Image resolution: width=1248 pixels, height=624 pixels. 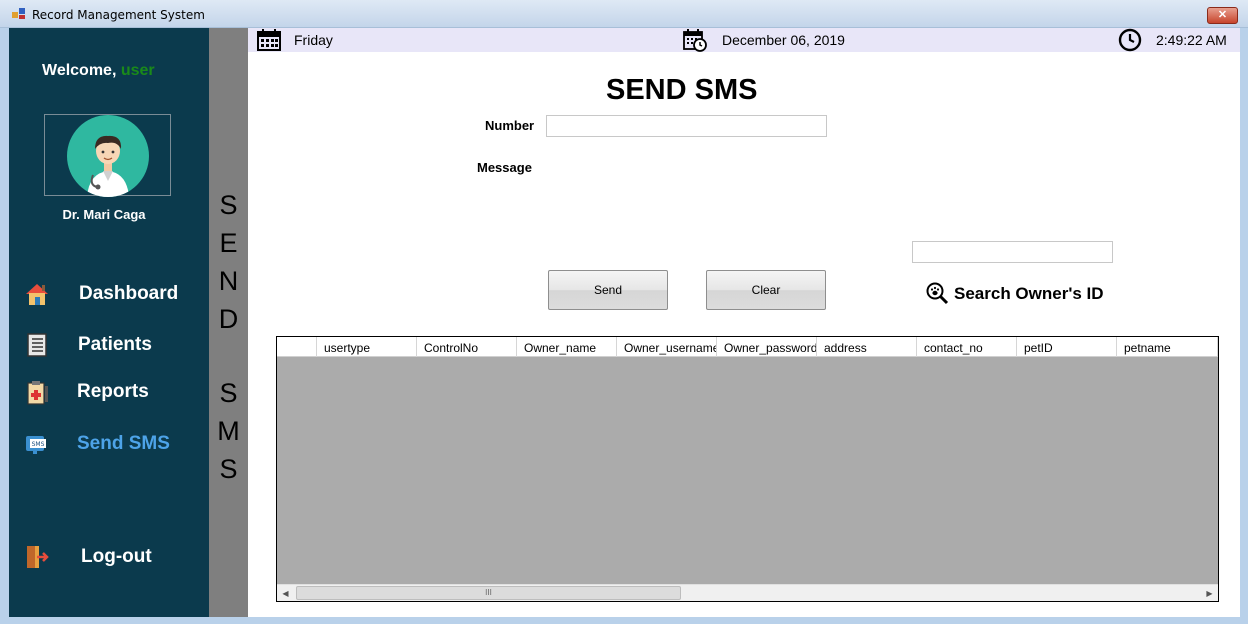 What do you see at coordinates (123, 443) in the screenshot?
I see `sidebar-item-label: Send SMS` at bounding box center [123, 443].